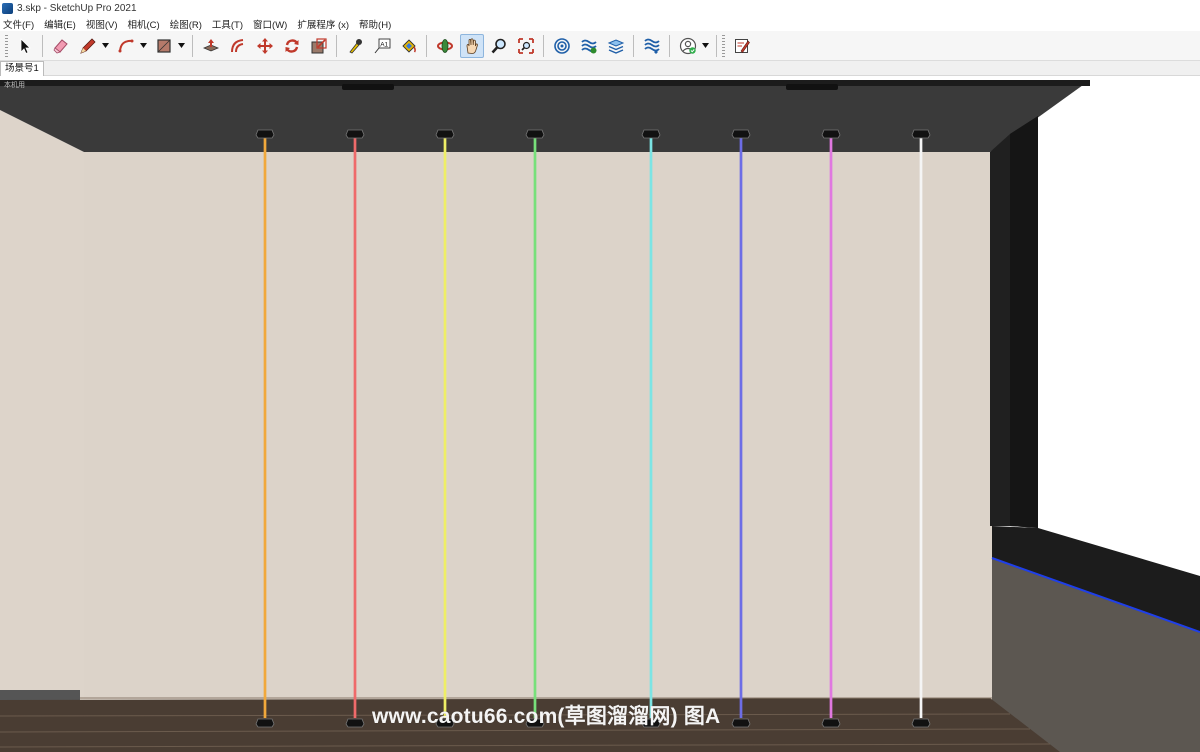 Image resolution: width=1200 pixels, height=752 pixels. I want to click on orbit-icon, so click(444, 45).